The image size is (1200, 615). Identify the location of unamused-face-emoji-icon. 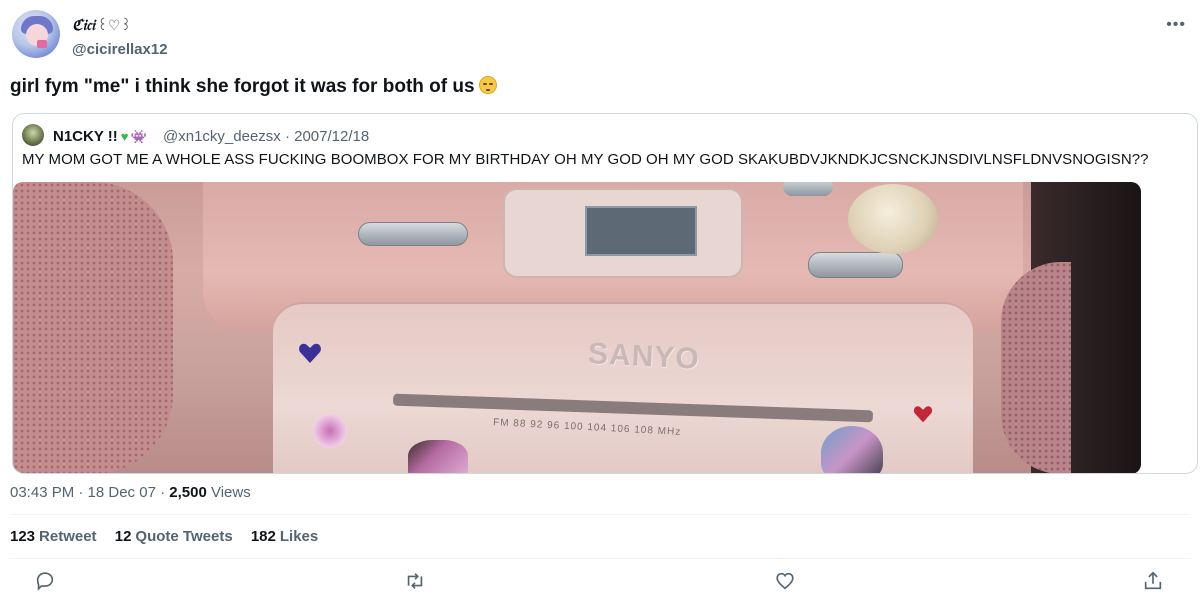
(487, 85).